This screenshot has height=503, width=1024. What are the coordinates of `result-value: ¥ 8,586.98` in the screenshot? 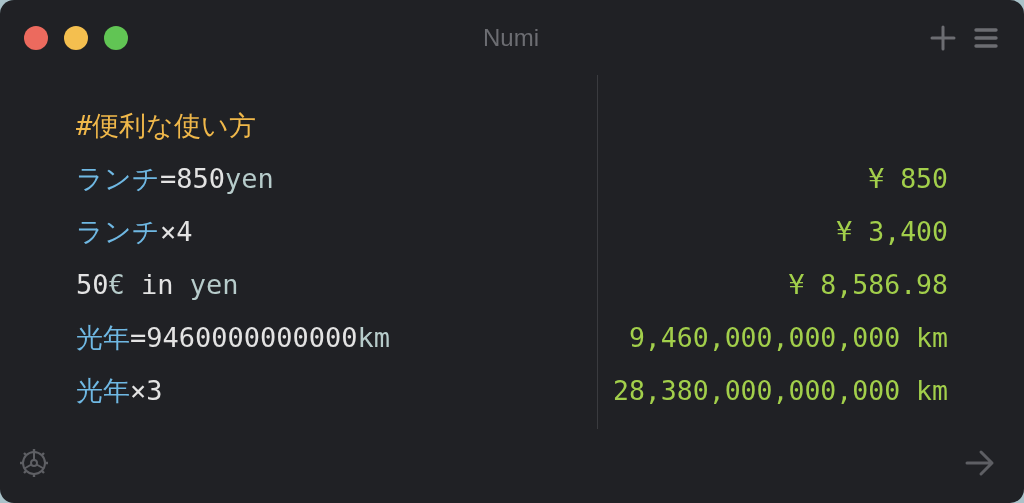 It's located at (868, 285).